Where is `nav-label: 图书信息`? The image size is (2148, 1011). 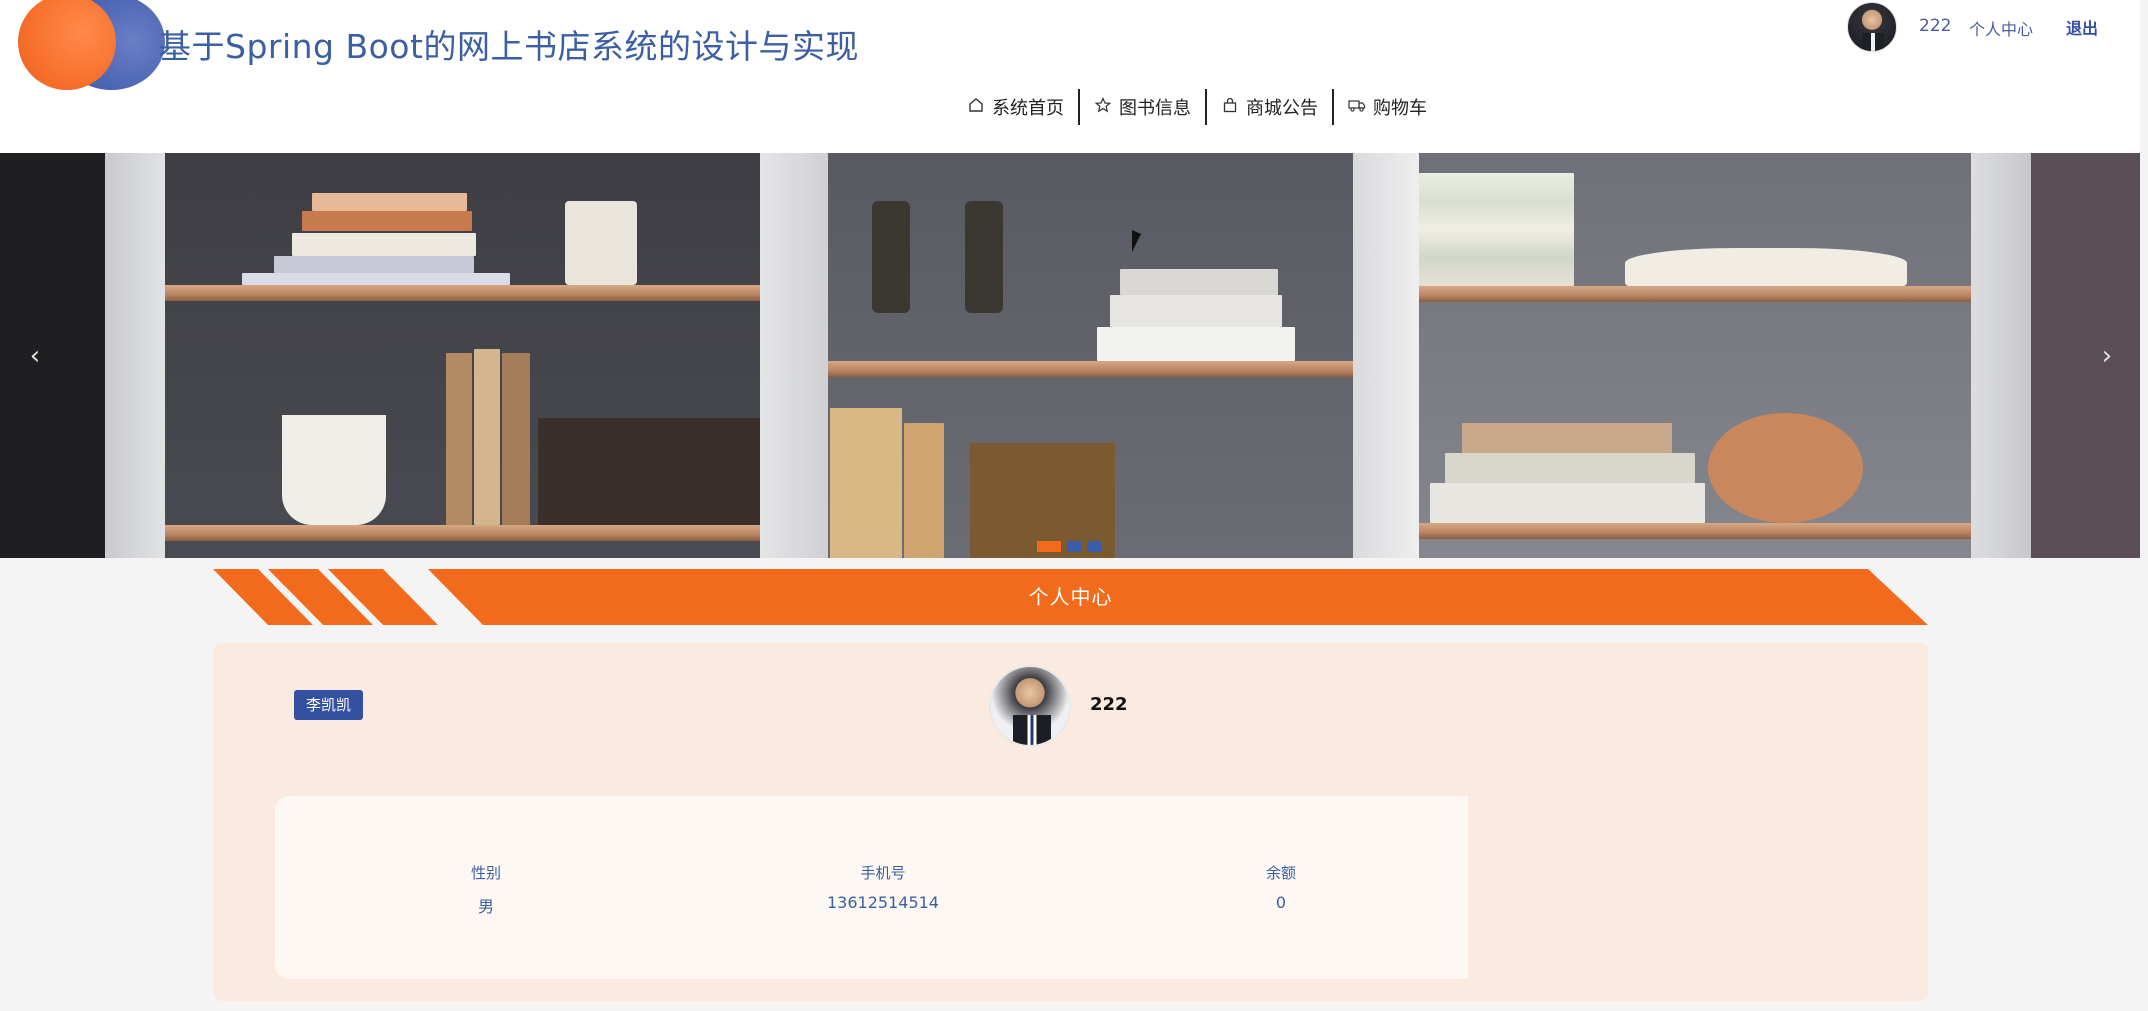
nav-label: 图书信息 is located at coordinates (1155, 108).